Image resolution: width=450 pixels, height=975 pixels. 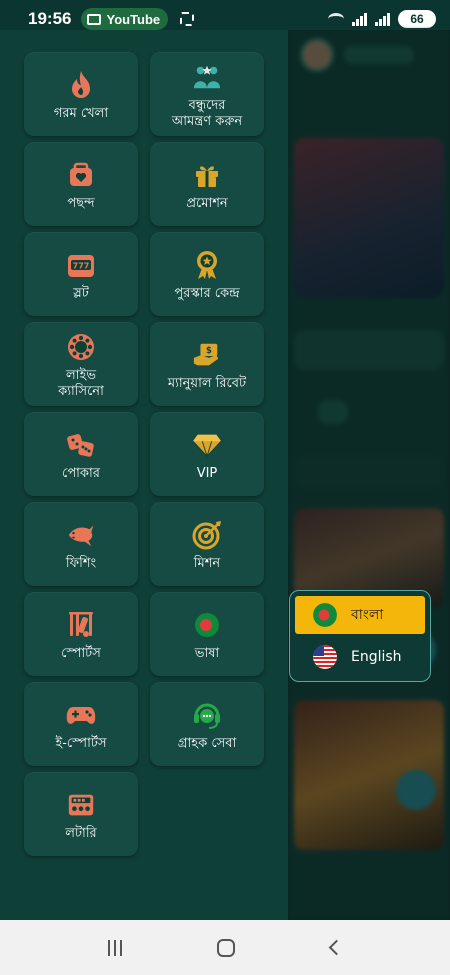 What do you see at coordinates (81, 383) in the screenshot?
I see `menu-item-label: লাইভ ক্যাসিনো` at bounding box center [81, 383].